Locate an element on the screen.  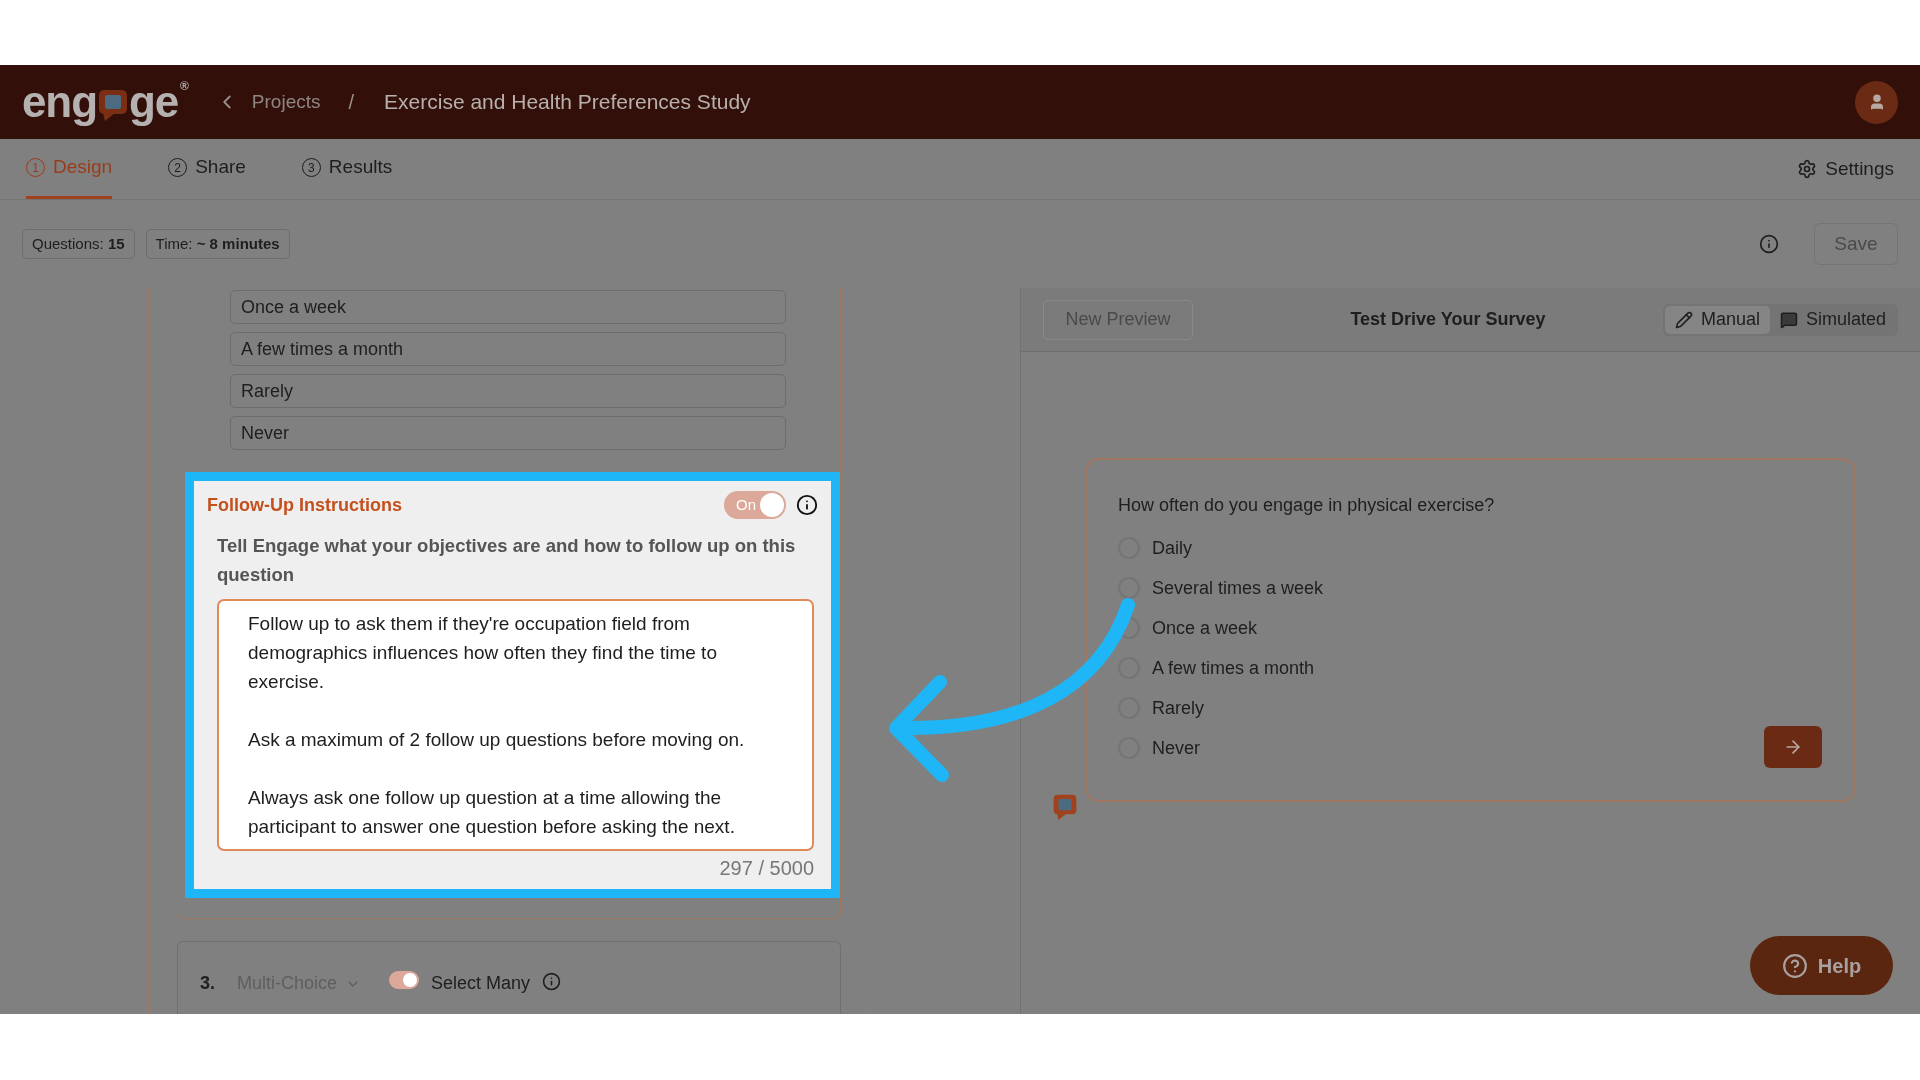
pencil-icon is located at coordinates (1683, 319).